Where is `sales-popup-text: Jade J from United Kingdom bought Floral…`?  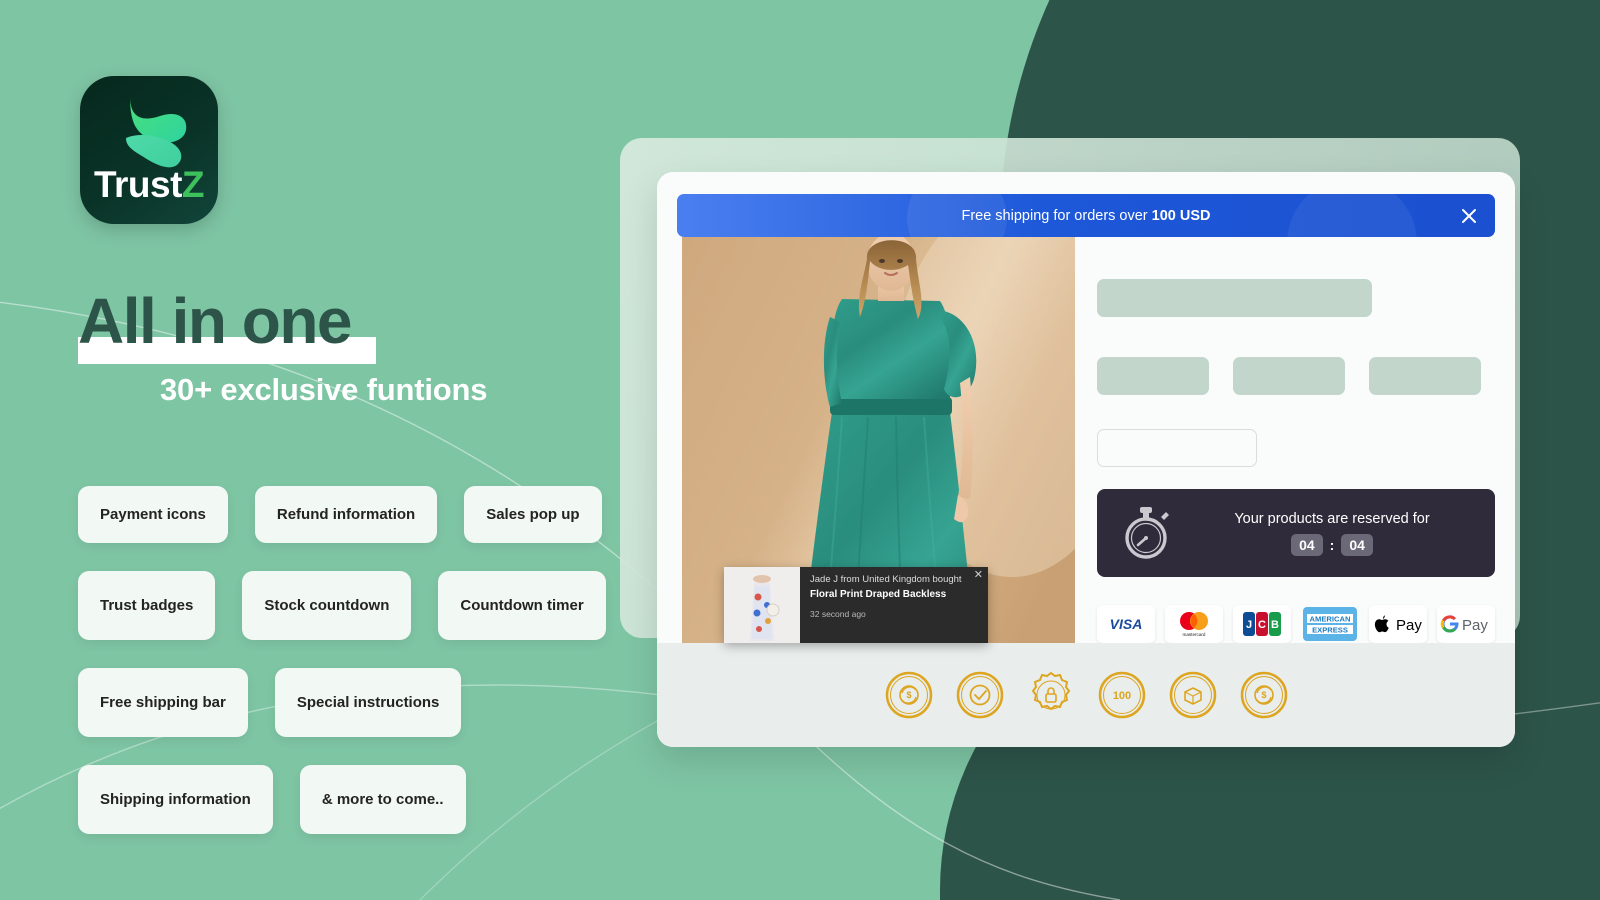
sales-popup-text: Jade J from United Kingdom bought Floral… is located at coordinates (894, 605).